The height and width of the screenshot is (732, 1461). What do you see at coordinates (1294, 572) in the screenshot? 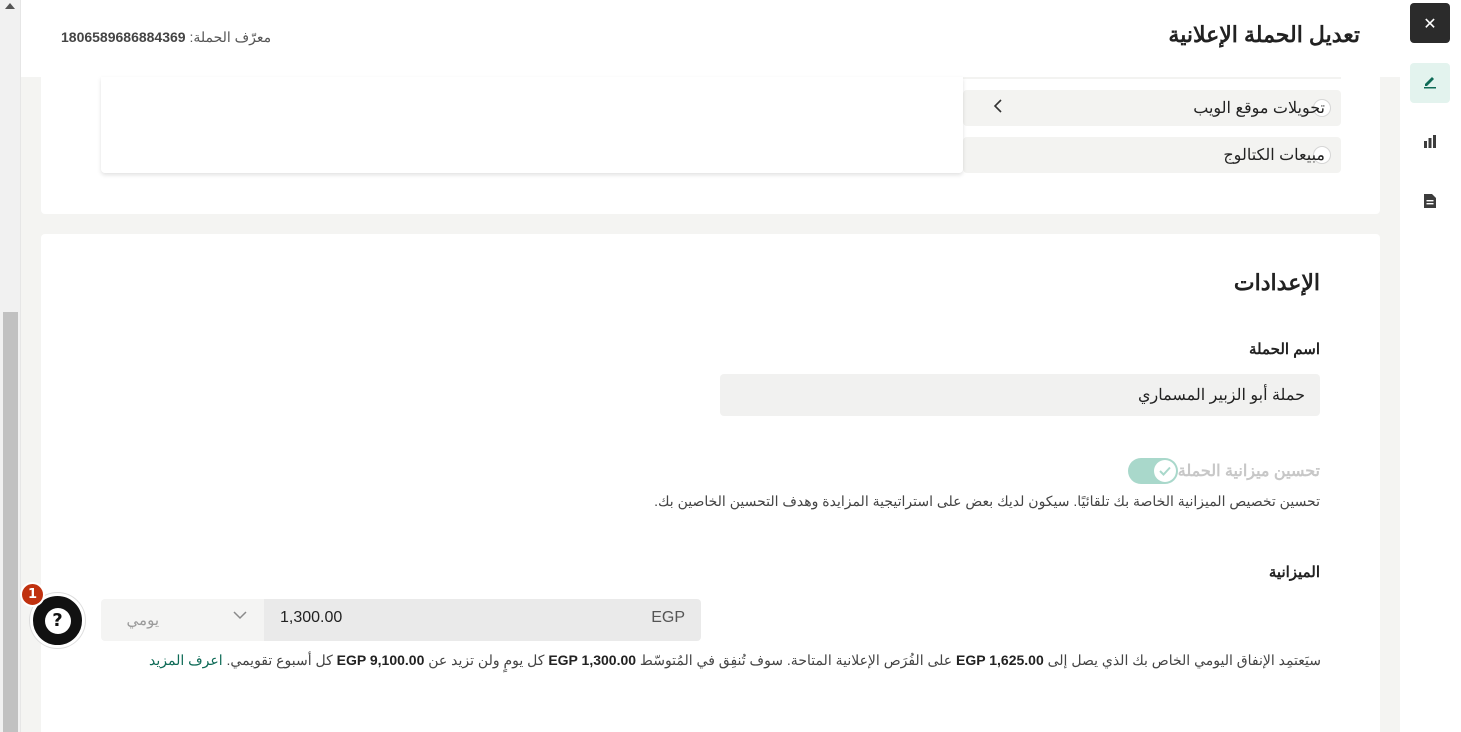
I see `budget-label: الميزانية` at bounding box center [1294, 572].